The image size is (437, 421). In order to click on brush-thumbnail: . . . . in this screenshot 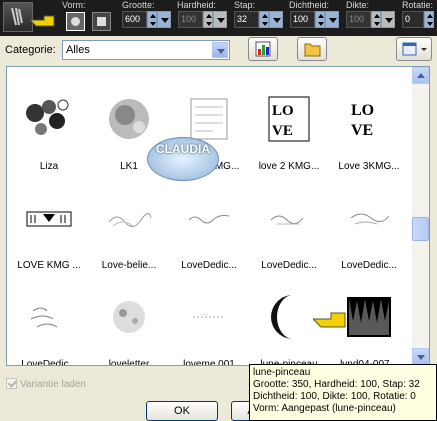, I will do `click(209, 317)`.